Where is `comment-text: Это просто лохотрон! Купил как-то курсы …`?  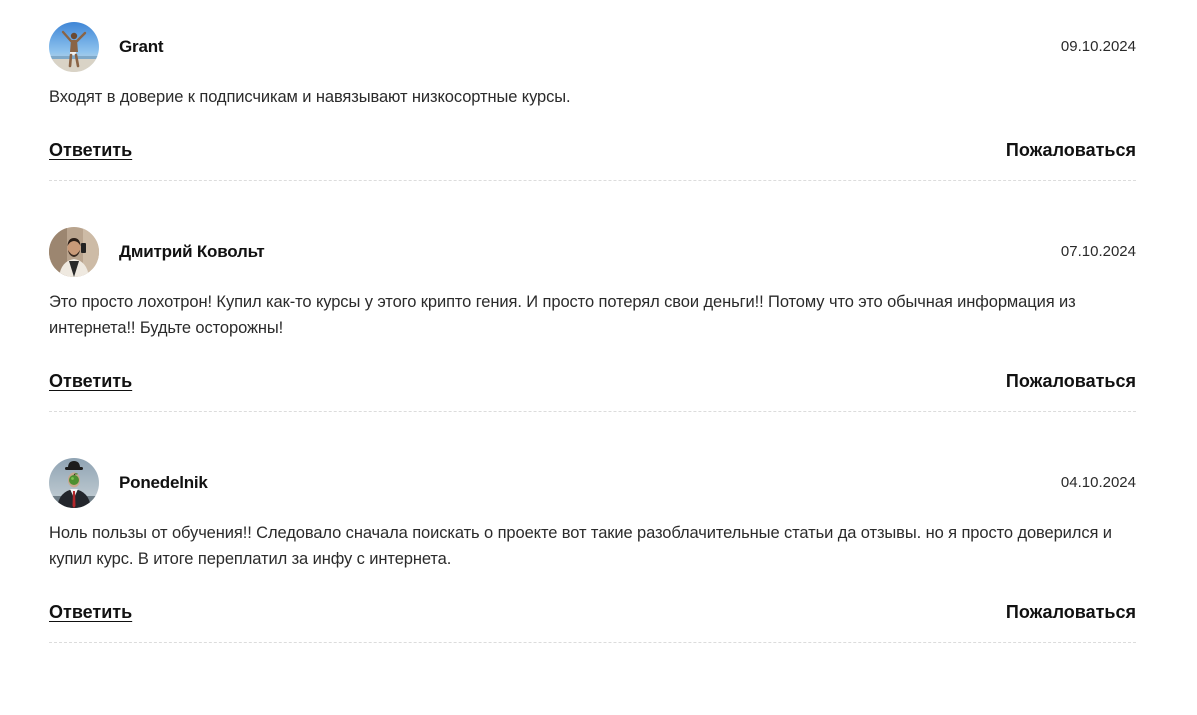 comment-text: Это просто лохотрон! Купил как-то курсы … is located at coordinates (562, 315).